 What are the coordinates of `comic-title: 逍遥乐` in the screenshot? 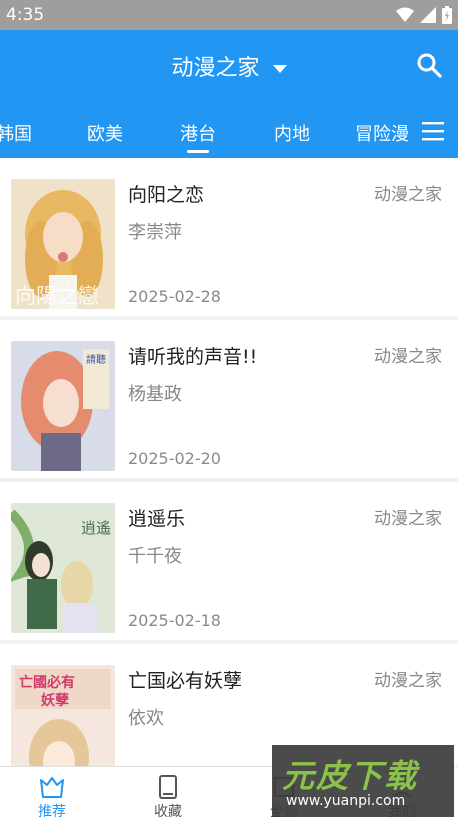 It's located at (157, 519).